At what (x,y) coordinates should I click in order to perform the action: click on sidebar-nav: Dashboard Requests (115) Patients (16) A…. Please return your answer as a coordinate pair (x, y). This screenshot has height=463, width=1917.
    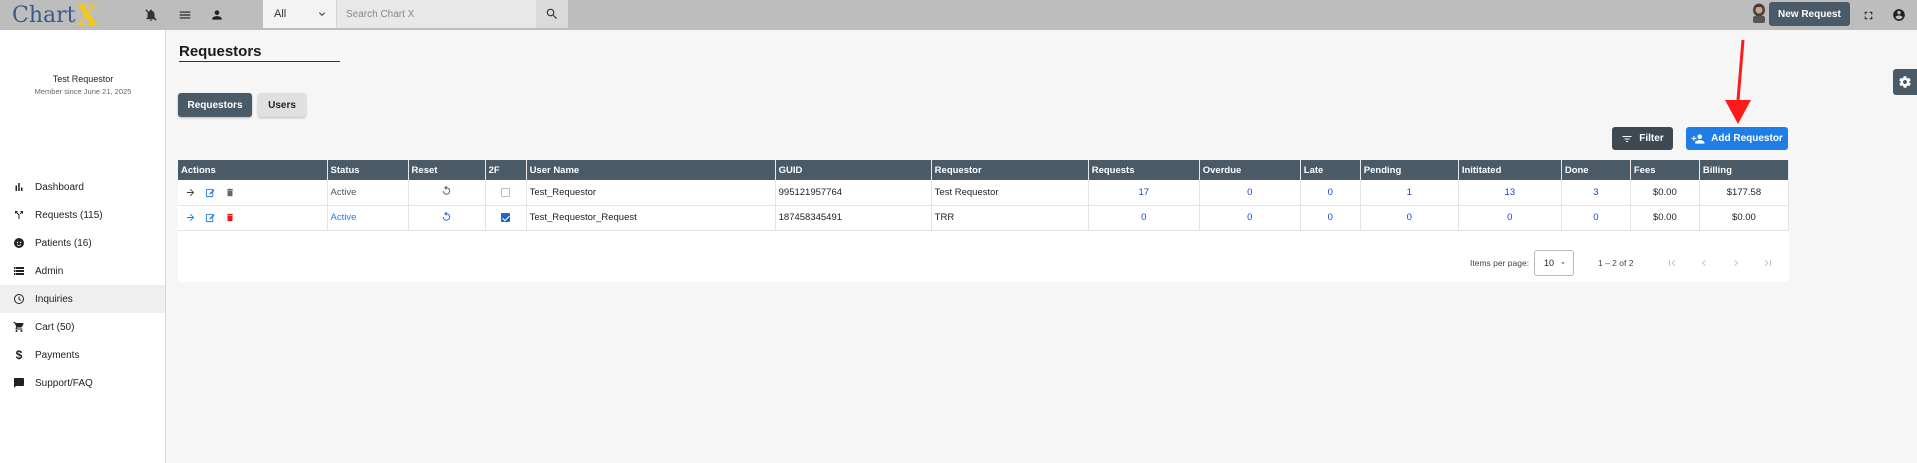
    Looking at the image, I should click on (82, 285).